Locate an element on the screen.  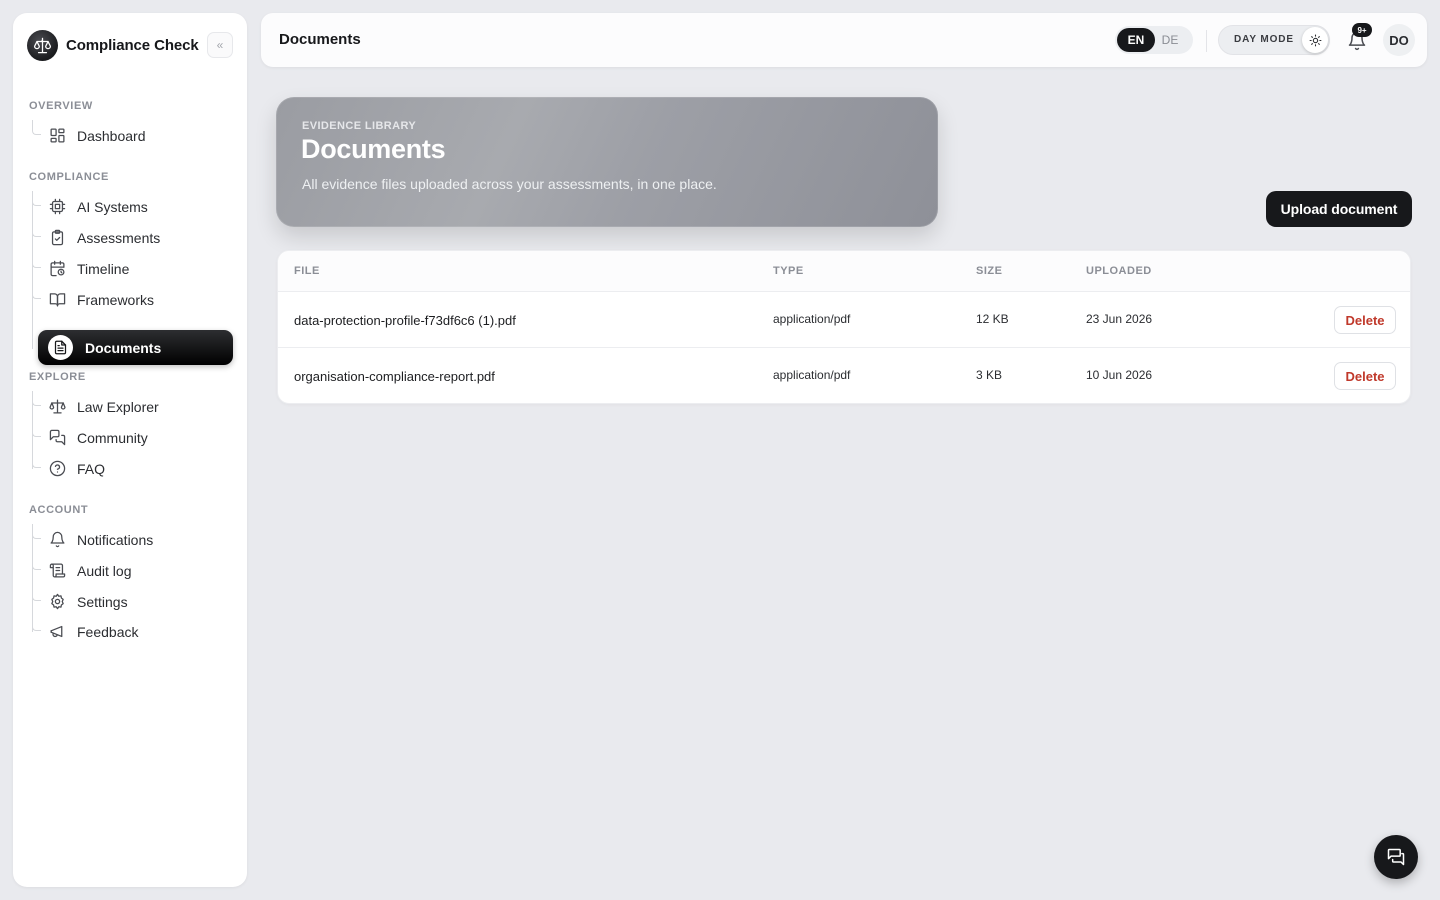
sidebar-item-assessments: Assessments is located at coordinates (131, 237).